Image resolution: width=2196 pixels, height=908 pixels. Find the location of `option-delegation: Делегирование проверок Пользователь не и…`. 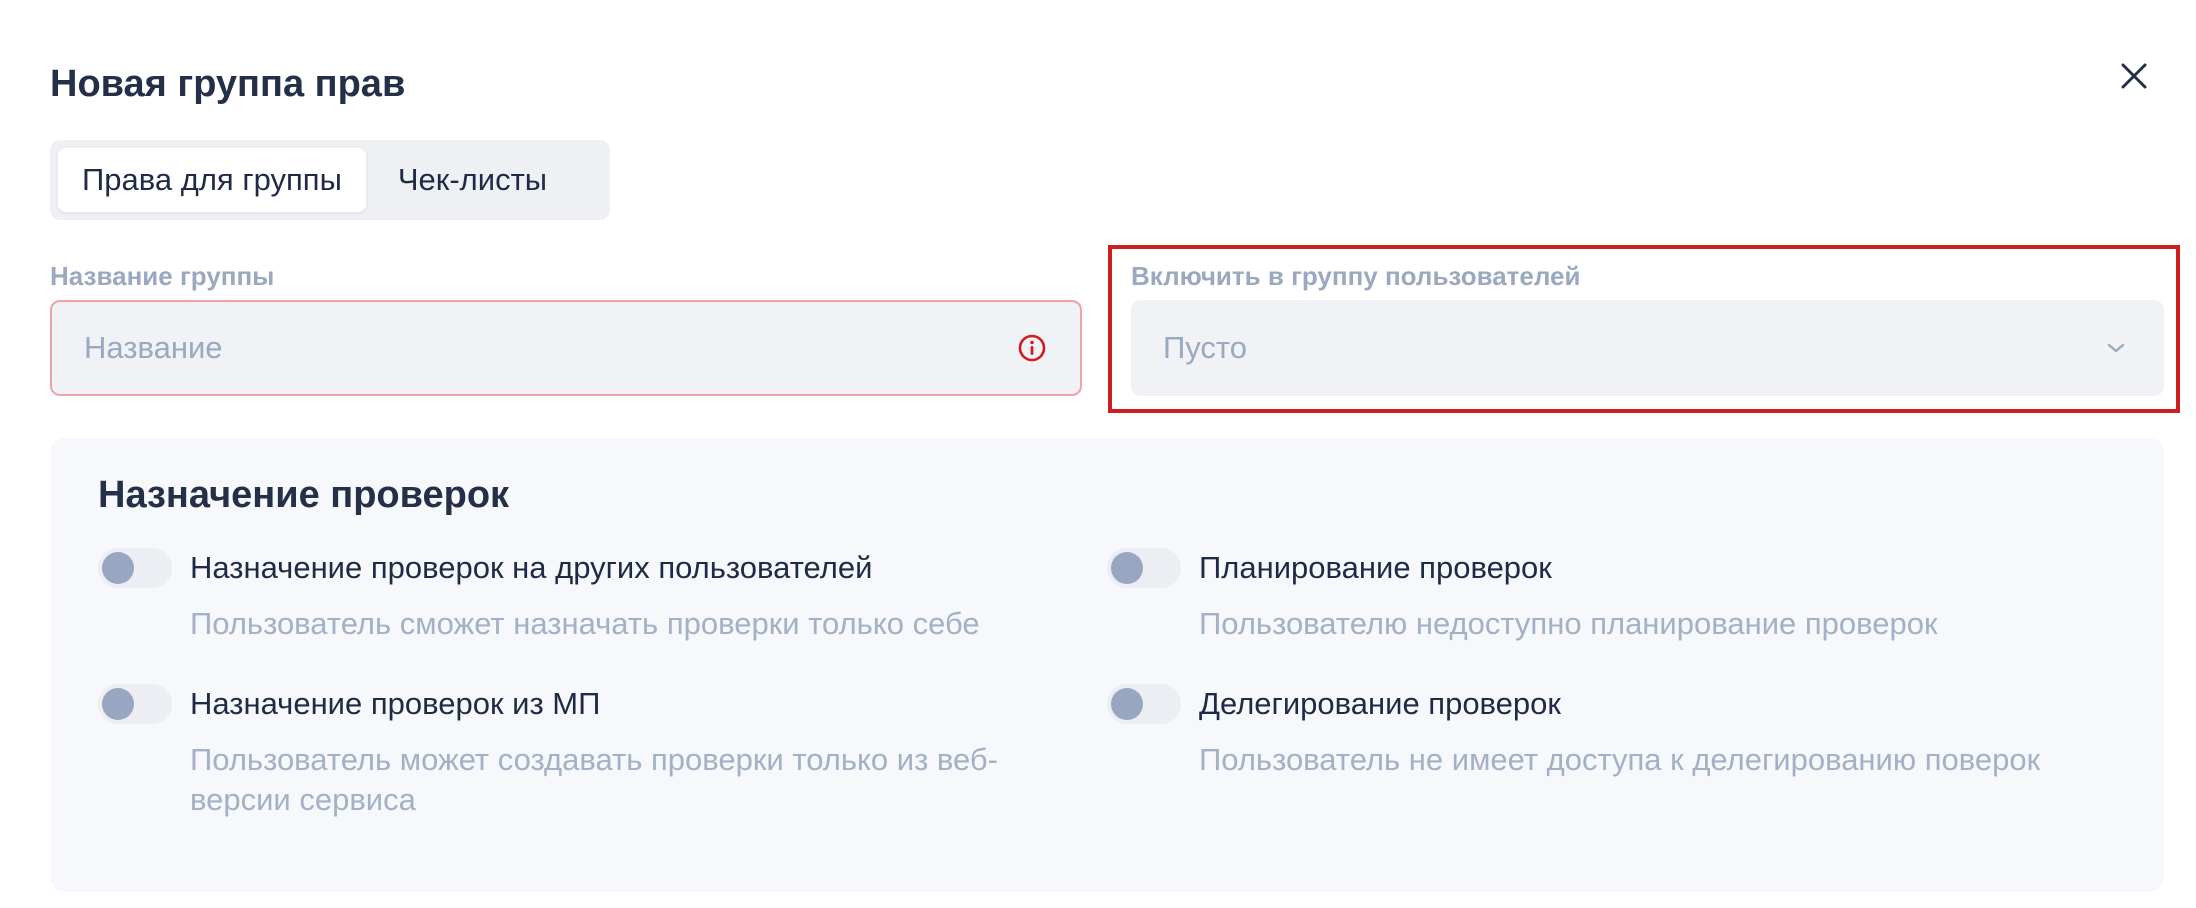

option-delegation: Делегирование проверок Пользователь не и… is located at coordinates (1587, 731).